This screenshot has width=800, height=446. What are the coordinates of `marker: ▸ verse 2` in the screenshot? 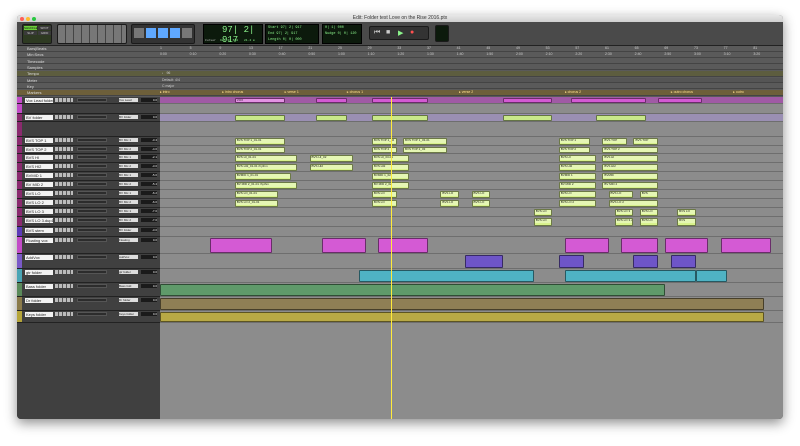 It's located at (466, 92).